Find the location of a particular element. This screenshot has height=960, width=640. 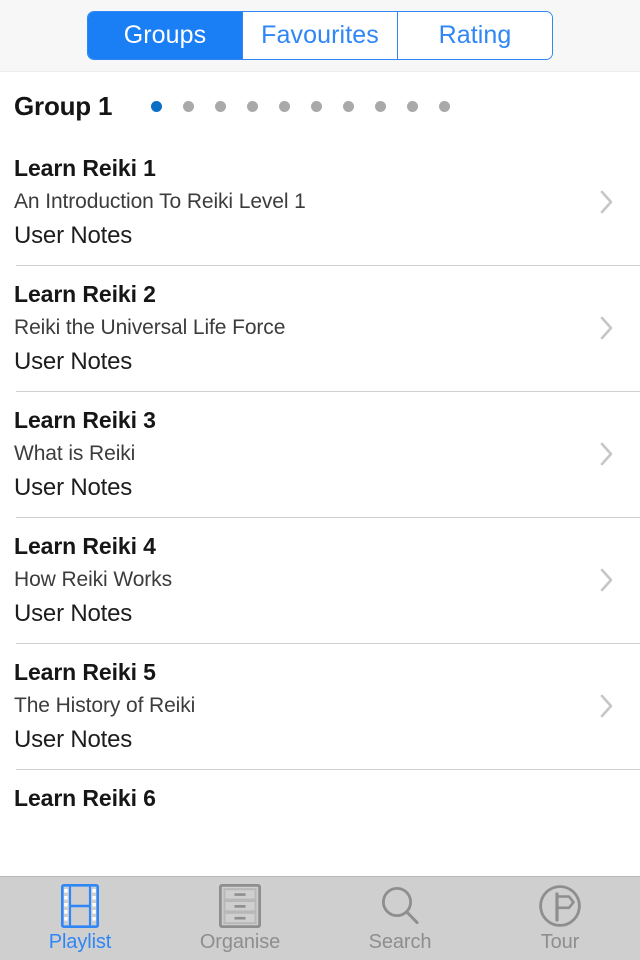

tab-bar: Playlist Organise Search Tour is located at coordinates (320, 918).